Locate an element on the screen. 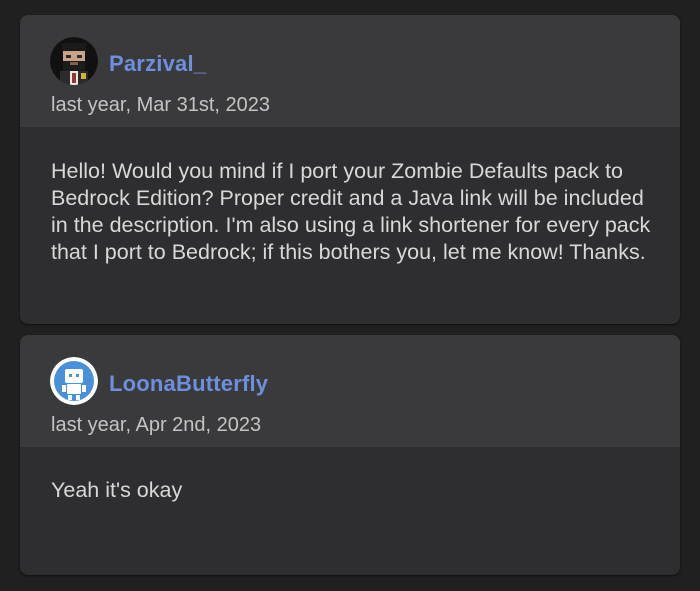 The height and width of the screenshot is (591, 700). comment-body: Yeah it's okay is located at coordinates (117, 490).